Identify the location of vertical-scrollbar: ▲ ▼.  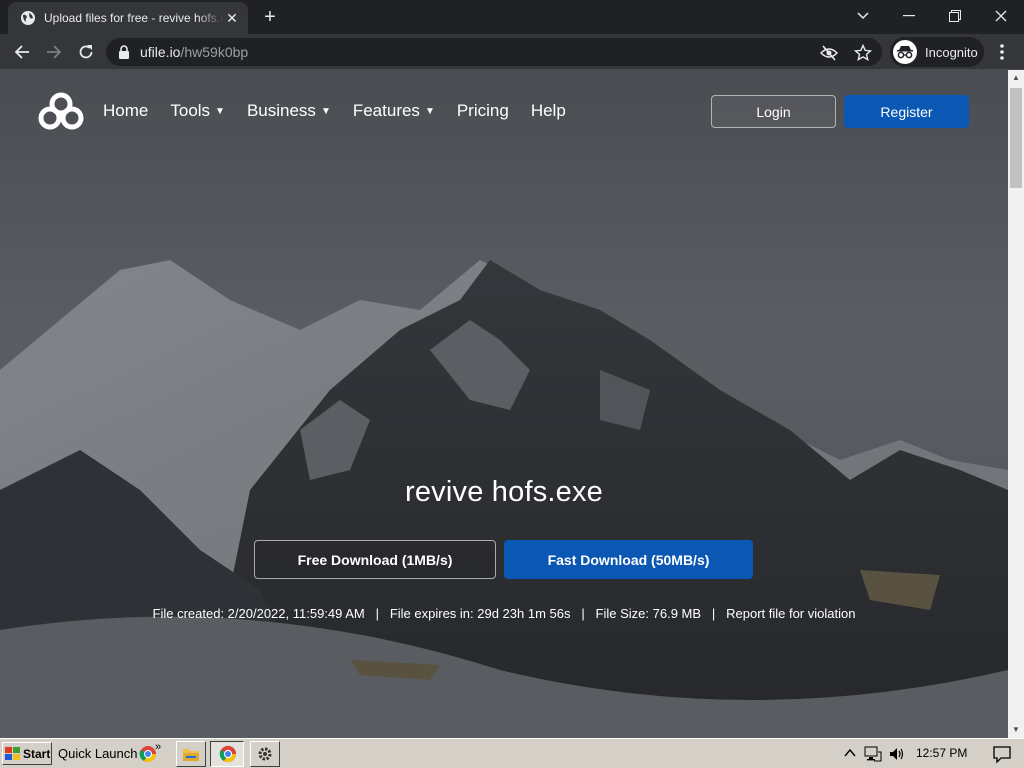
(1016, 404).